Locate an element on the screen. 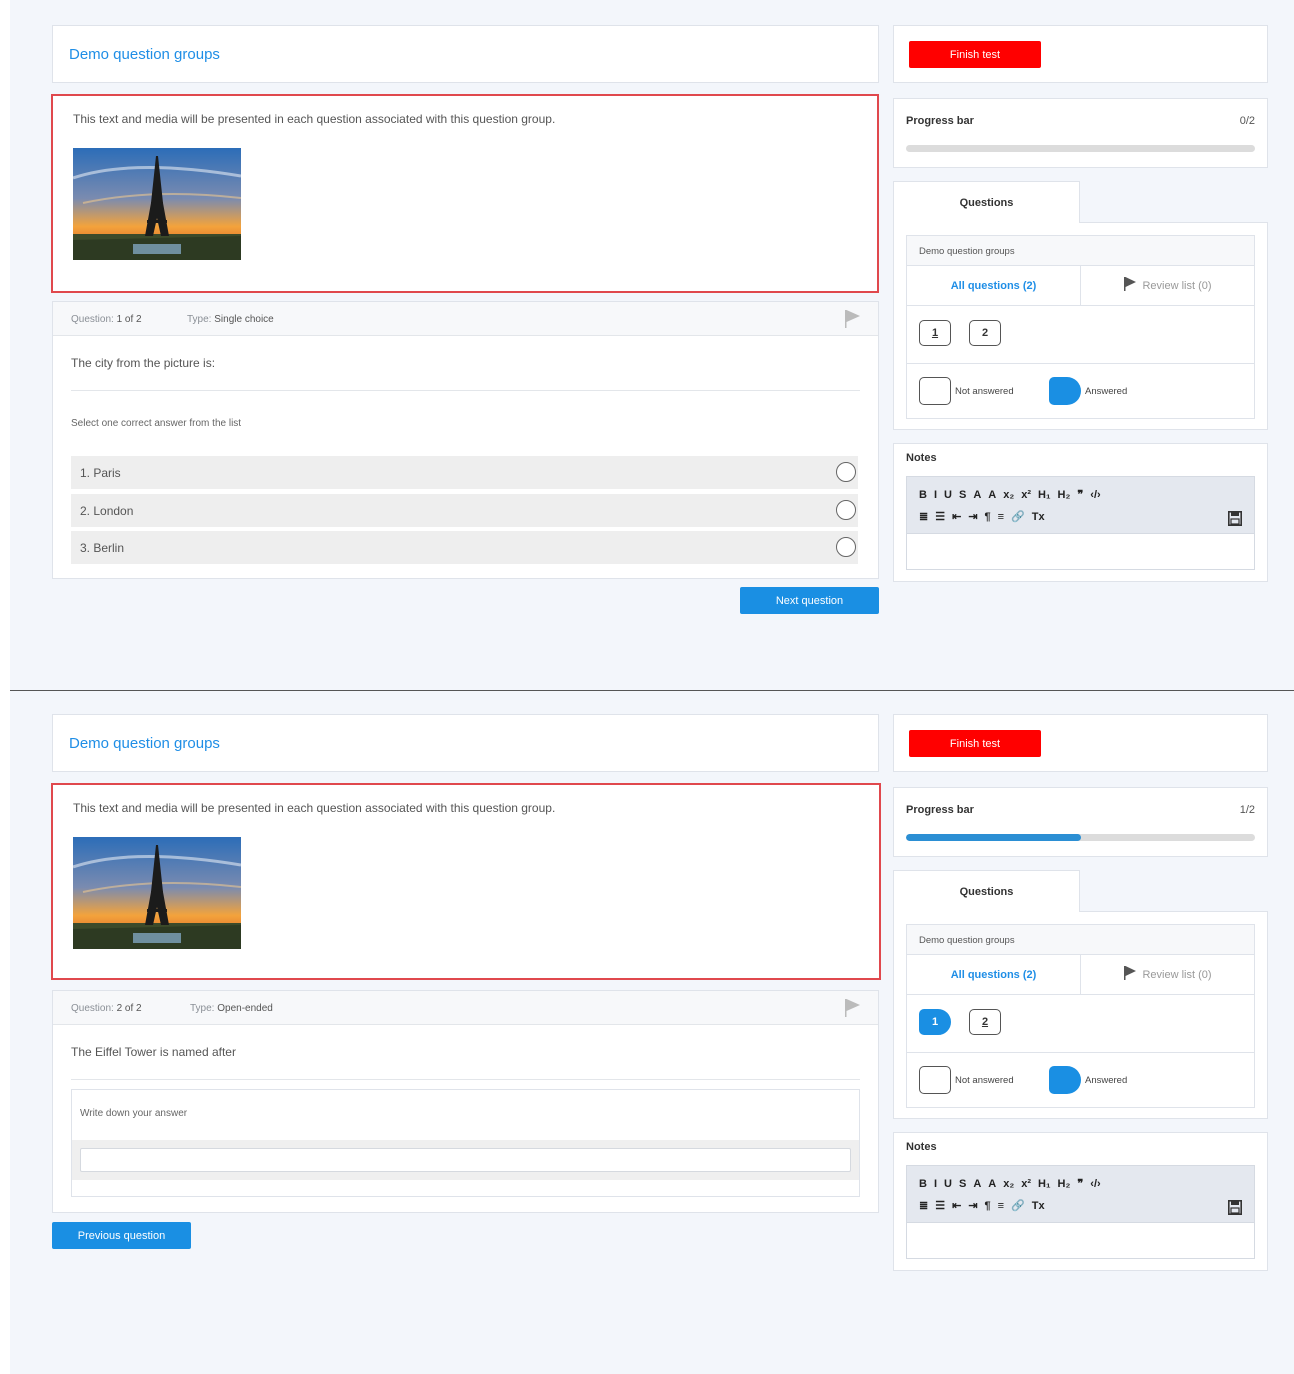  answer-area: Write down your answer is located at coordinates (465, 1143).